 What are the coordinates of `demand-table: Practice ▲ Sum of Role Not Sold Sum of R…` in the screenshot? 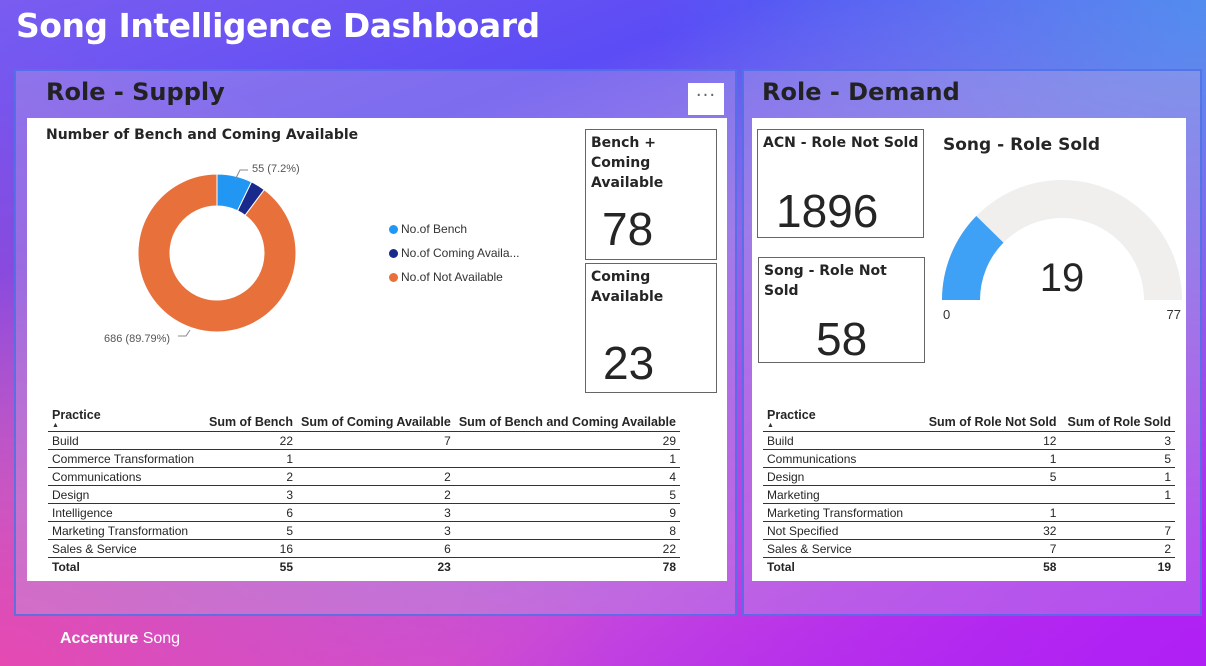 It's located at (969, 491).